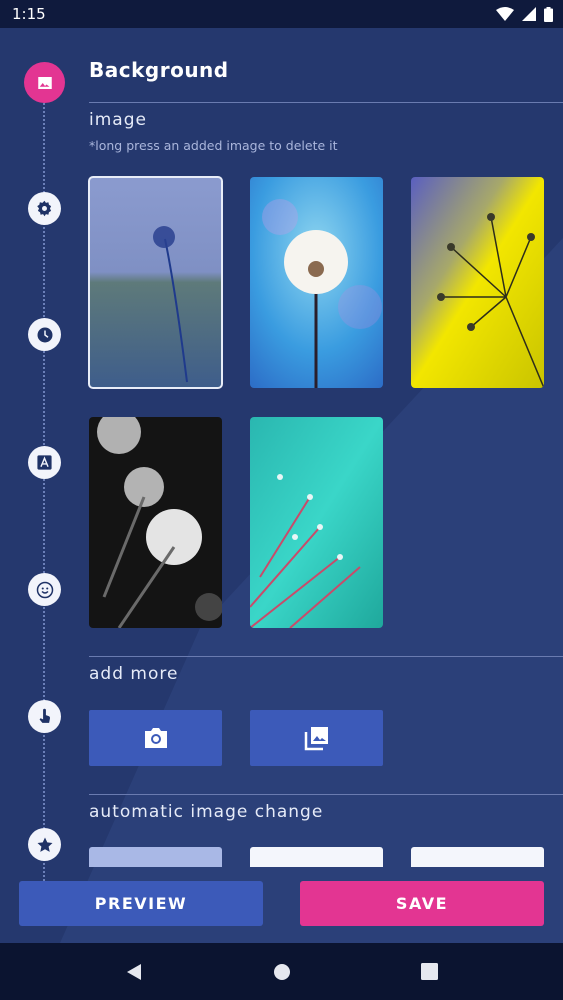  I want to click on image-thumb-dandelion-field, so click(155, 282).